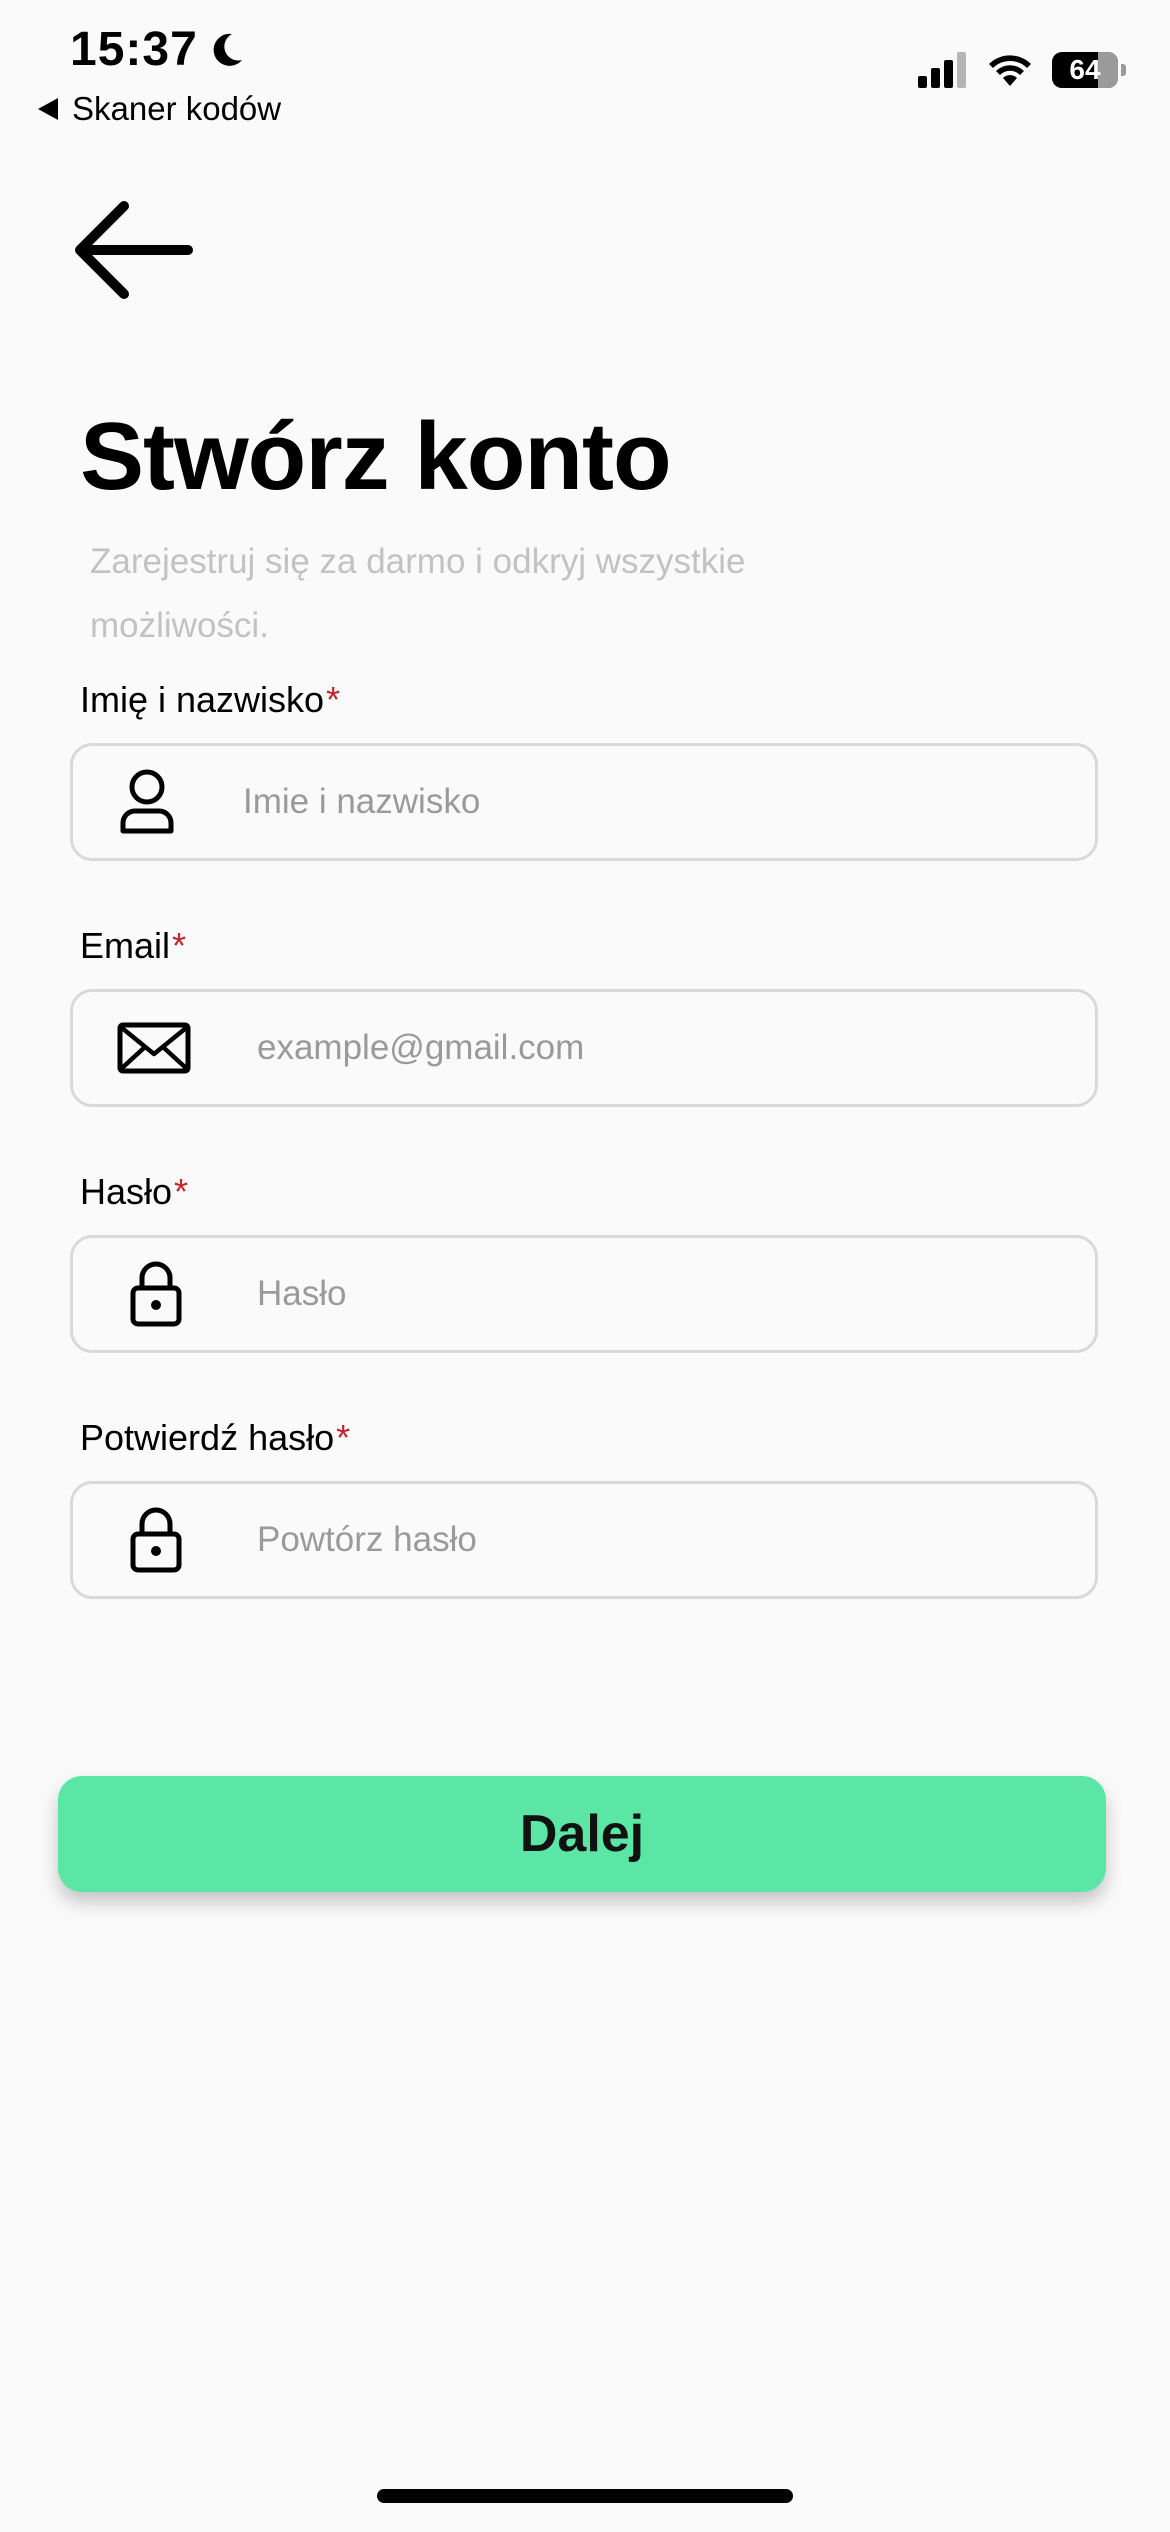 The width and height of the screenshot is (1170, 2532). I want to click on email-input, so click(647, 1048).